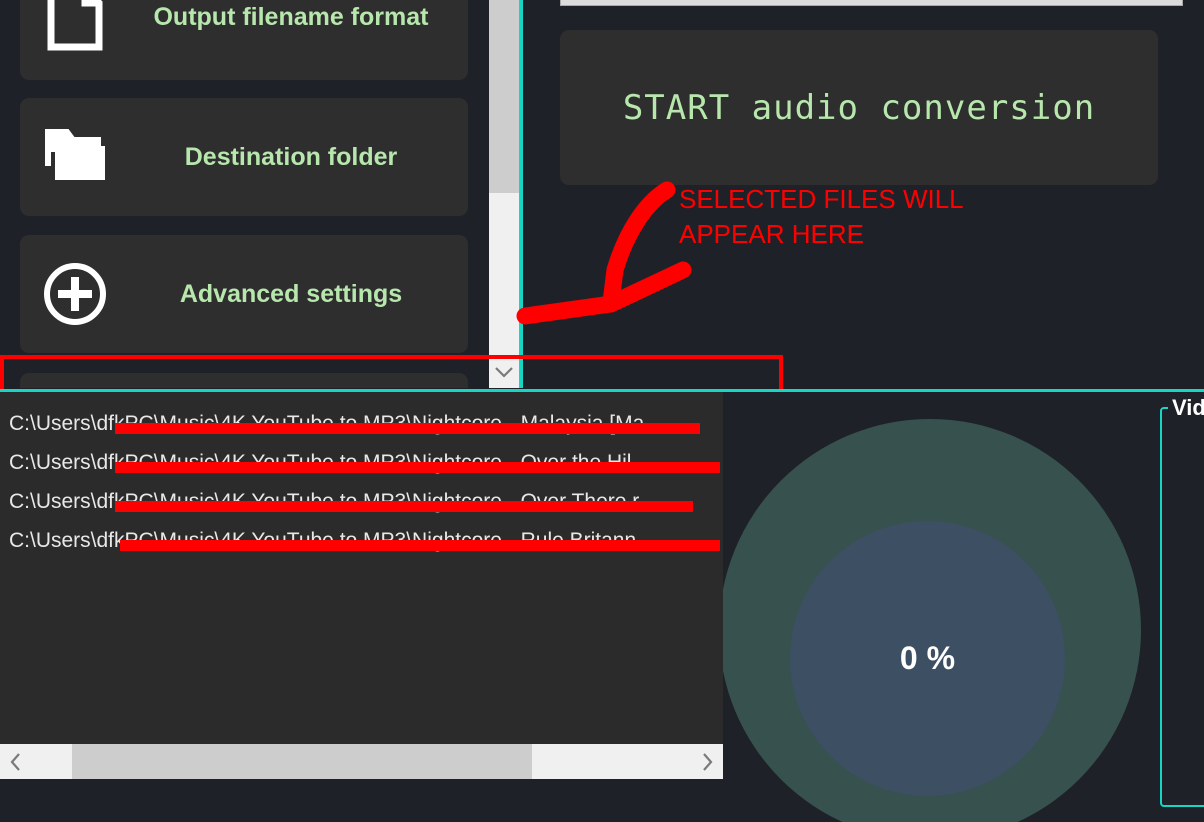  Describe the element at coordinates (291, 293) in the screenshot. I see `advanced-settings-label: Advanced settings` at that location.